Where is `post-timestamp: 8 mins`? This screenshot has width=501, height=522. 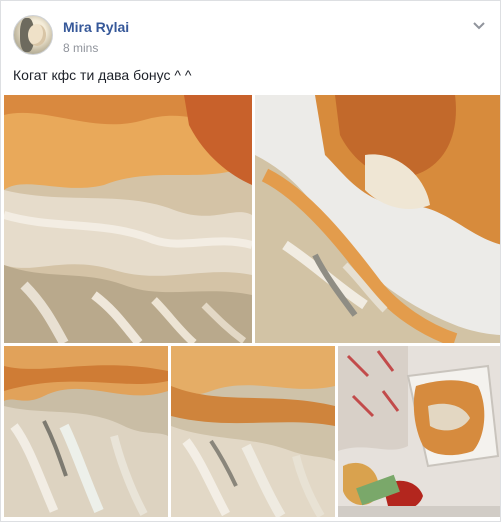 post-timestamp: 8 mins is located at coordinates (80, 48).